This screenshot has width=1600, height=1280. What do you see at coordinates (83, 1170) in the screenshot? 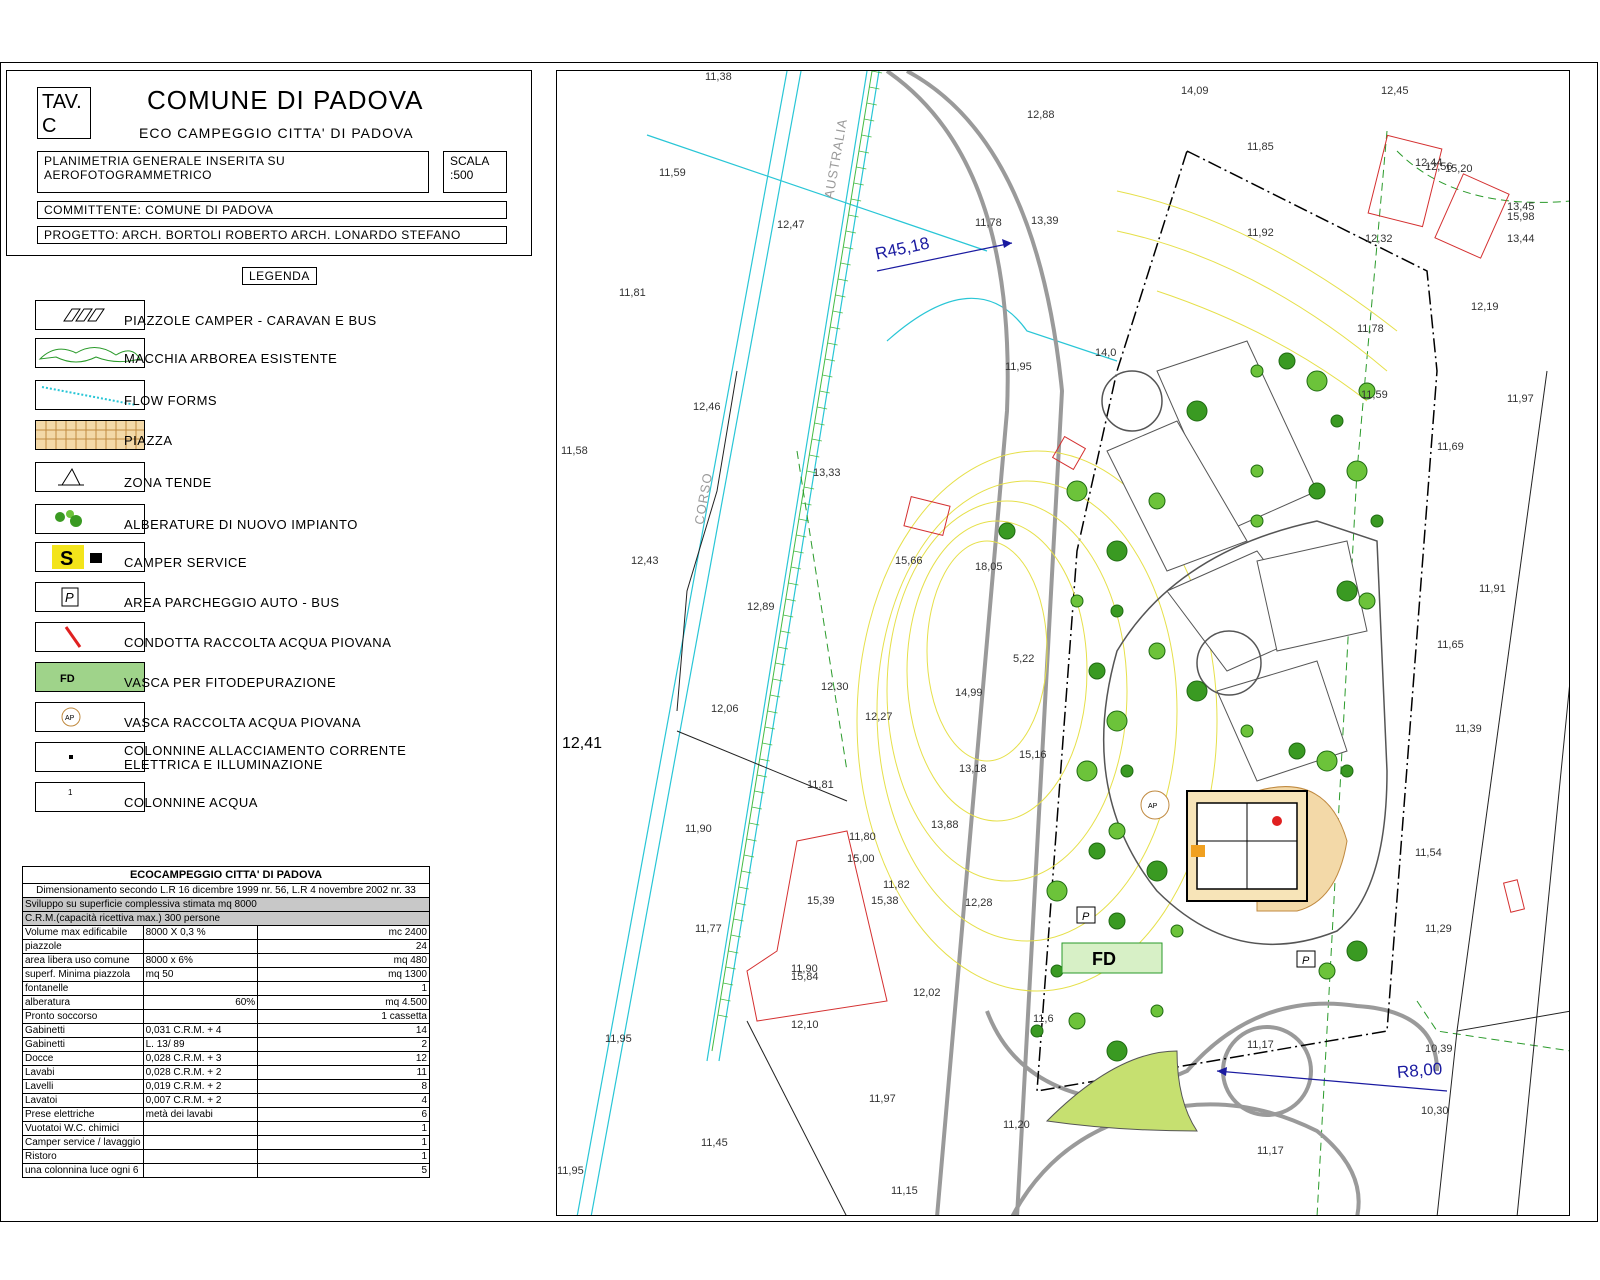
I see `table-cell: una colonnina luce ogni 6` at bounding box center [83, 1170].